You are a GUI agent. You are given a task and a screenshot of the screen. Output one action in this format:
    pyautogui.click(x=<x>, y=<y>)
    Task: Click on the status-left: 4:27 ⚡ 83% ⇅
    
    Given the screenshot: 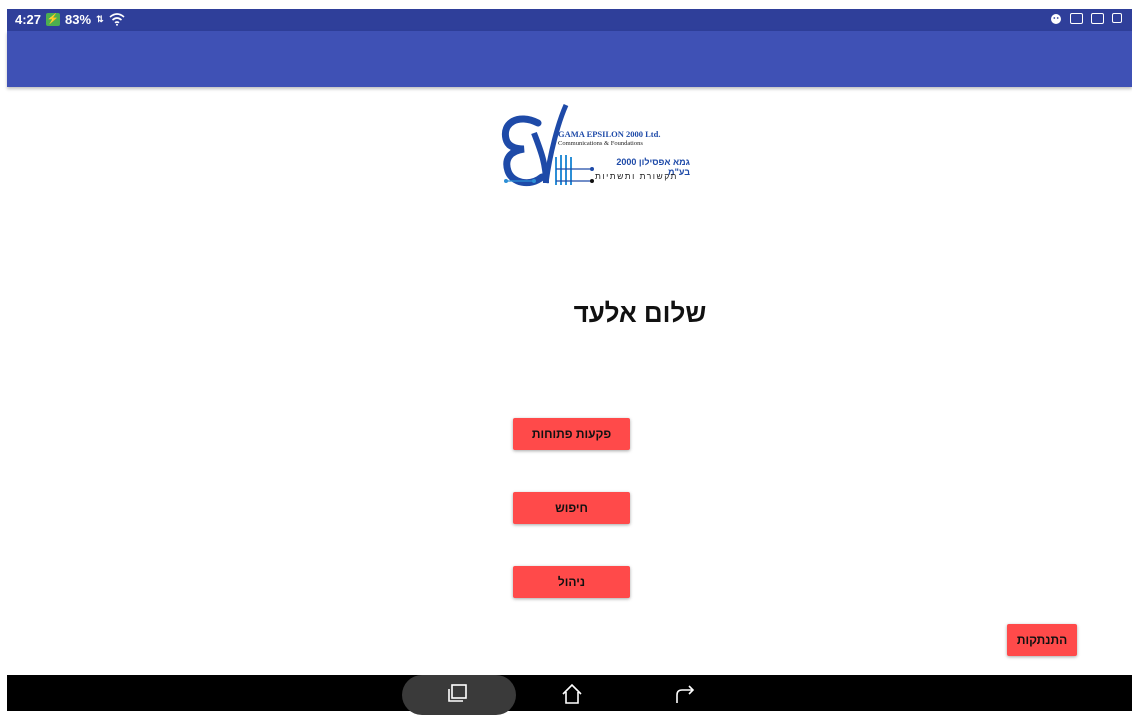 What is the action you would take?
    pyautogui.click(x=70, y=19)
    